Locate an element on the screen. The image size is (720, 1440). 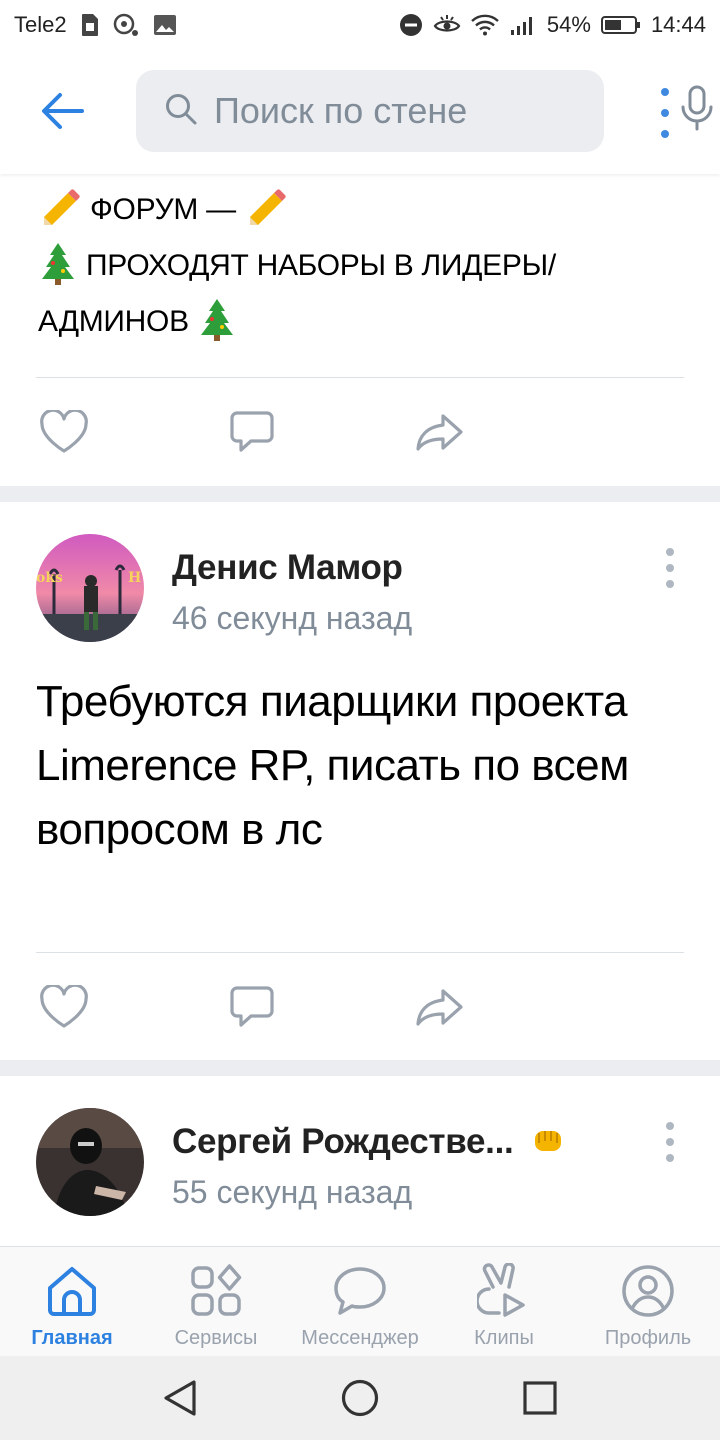
status-bar: Tele2 54% 14:44 is located at coordinates (360, 25).